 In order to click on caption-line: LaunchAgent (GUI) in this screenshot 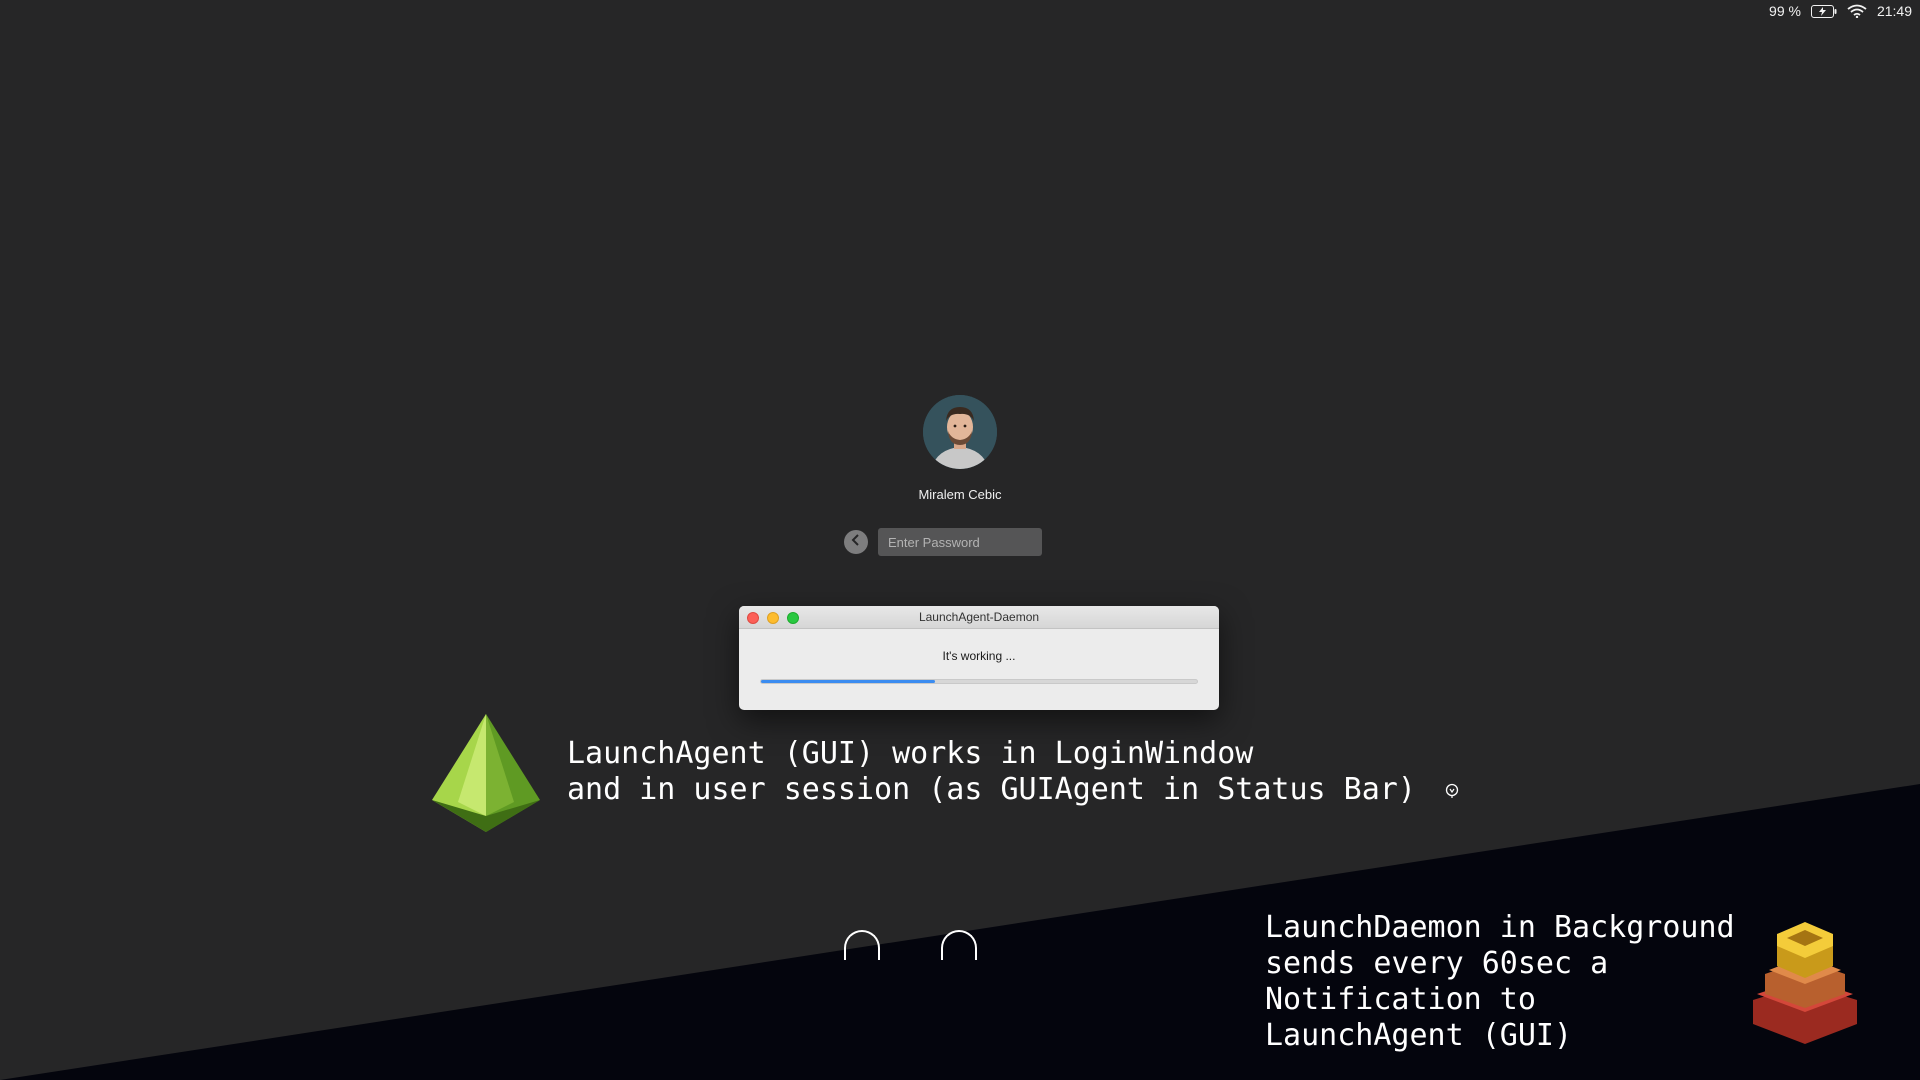, I will do `click(1419, 1035)`.